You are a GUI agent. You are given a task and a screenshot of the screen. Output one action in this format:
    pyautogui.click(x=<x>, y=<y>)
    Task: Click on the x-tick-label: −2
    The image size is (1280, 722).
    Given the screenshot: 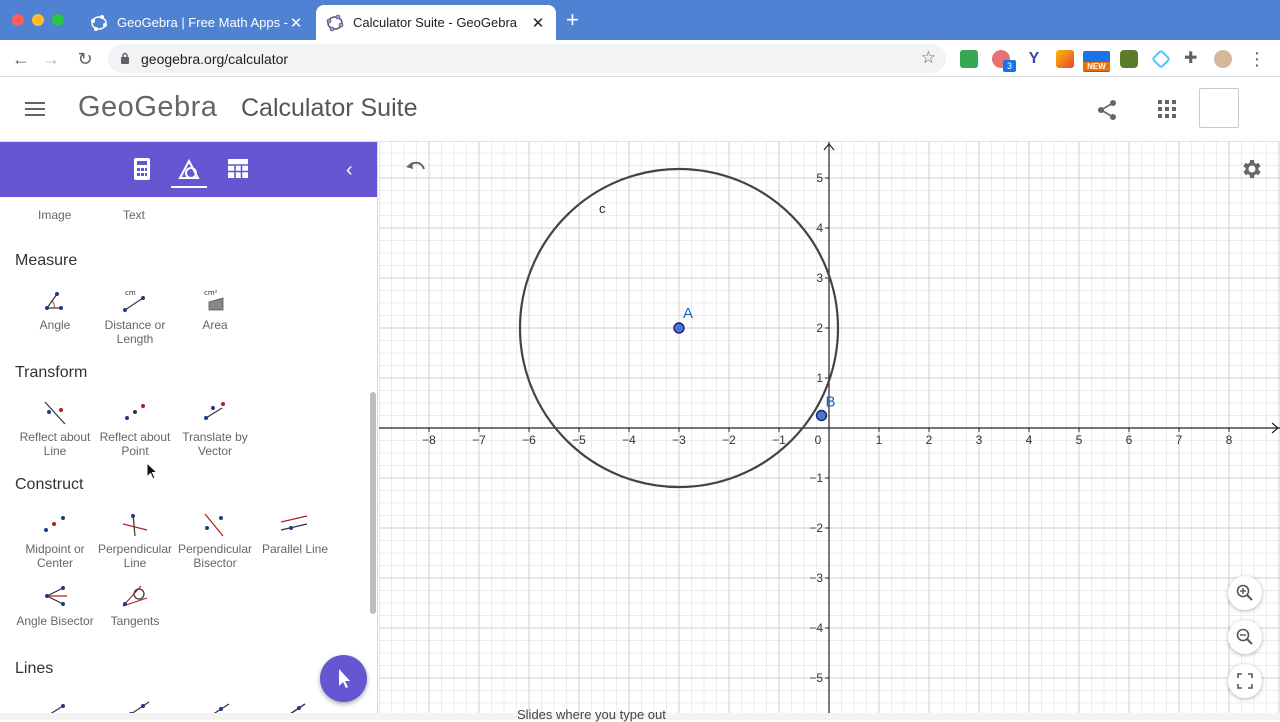 What is the action you would take?
    pyautogui.click(x=729, y=440)
    